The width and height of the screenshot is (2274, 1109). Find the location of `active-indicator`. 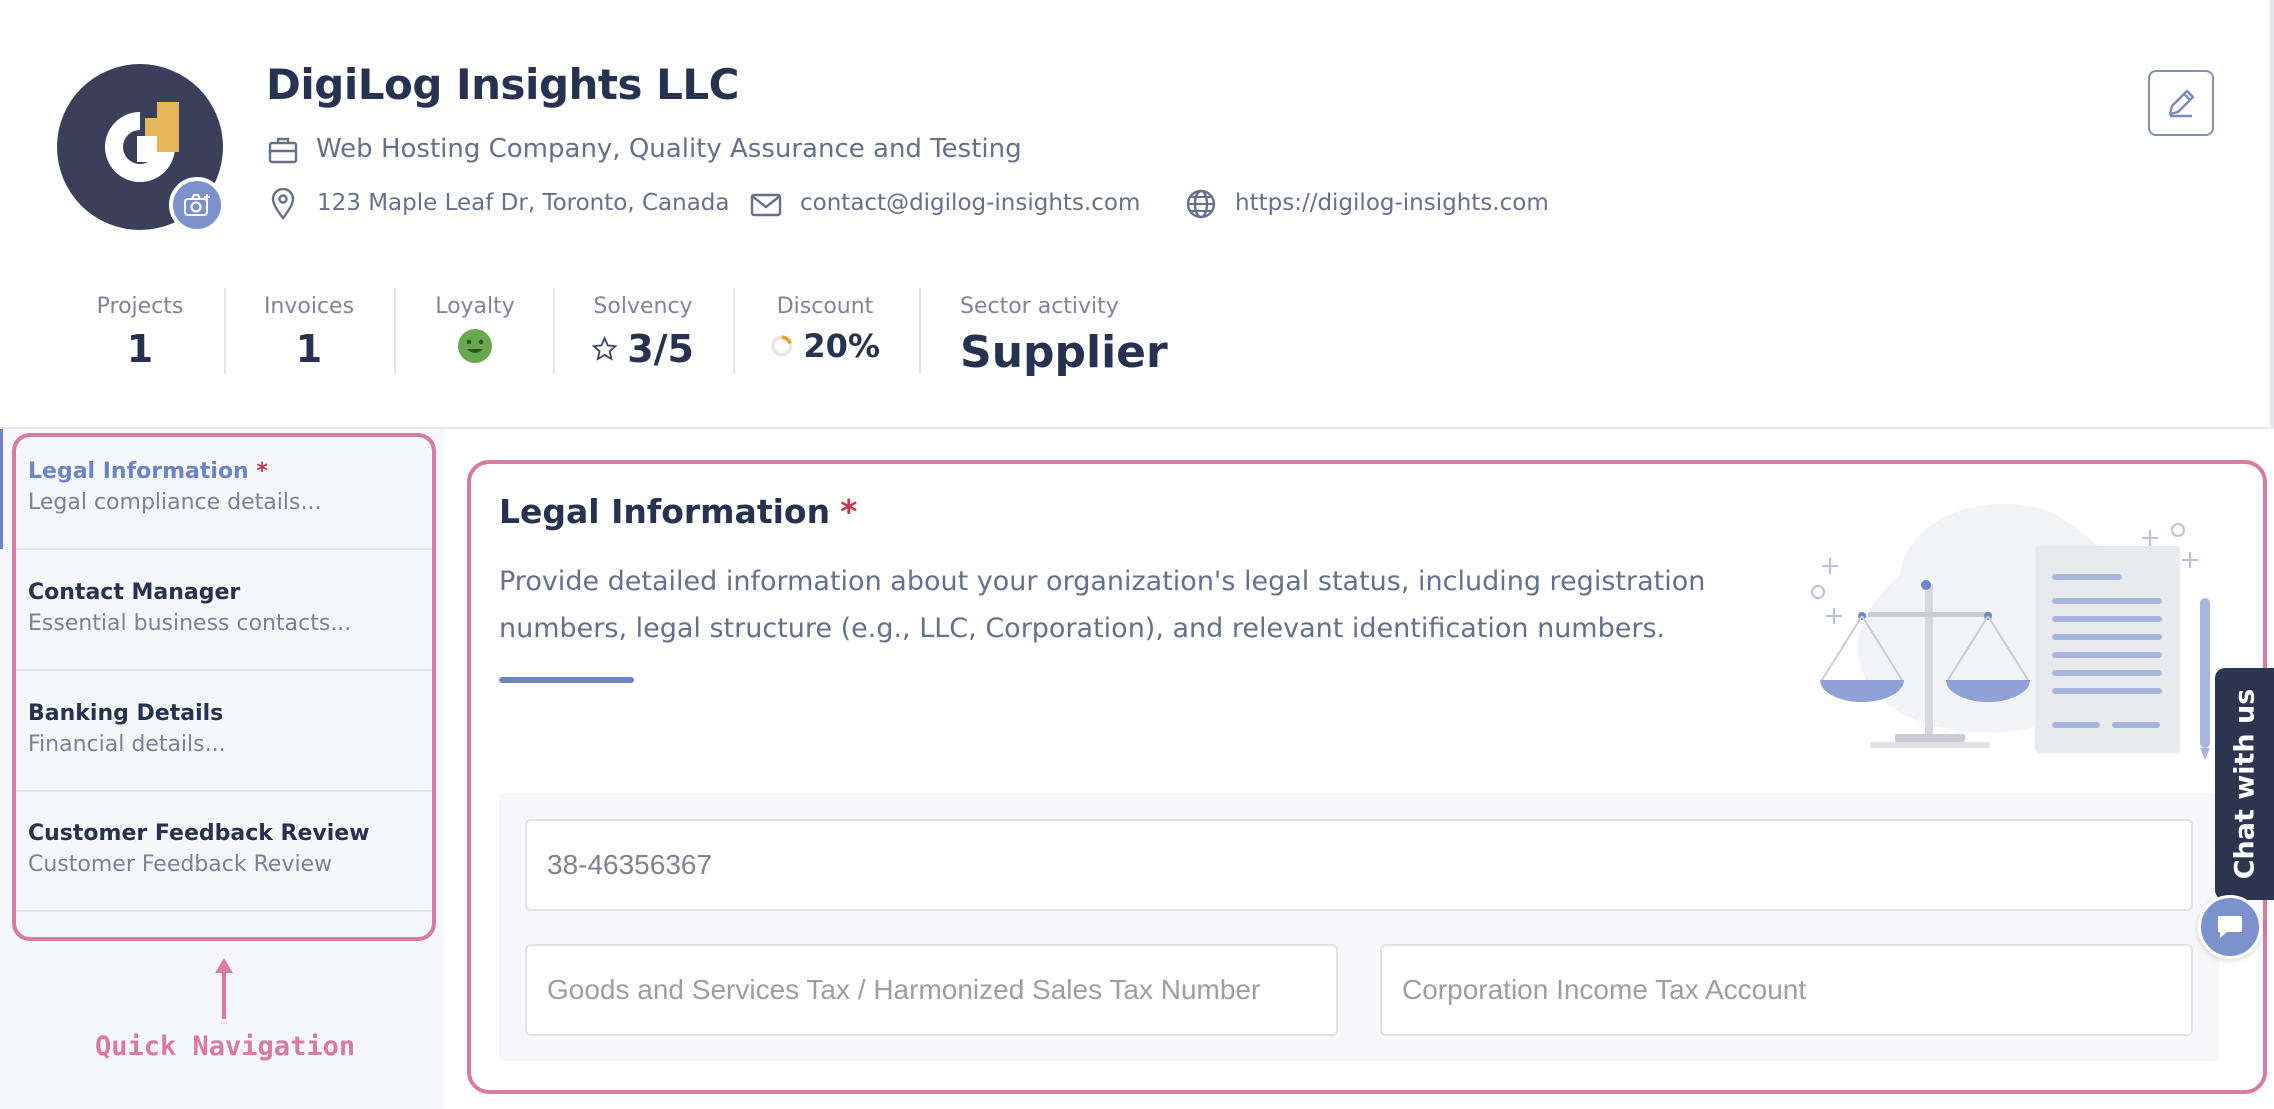

active-indicator is located at coordinates (1, 489).